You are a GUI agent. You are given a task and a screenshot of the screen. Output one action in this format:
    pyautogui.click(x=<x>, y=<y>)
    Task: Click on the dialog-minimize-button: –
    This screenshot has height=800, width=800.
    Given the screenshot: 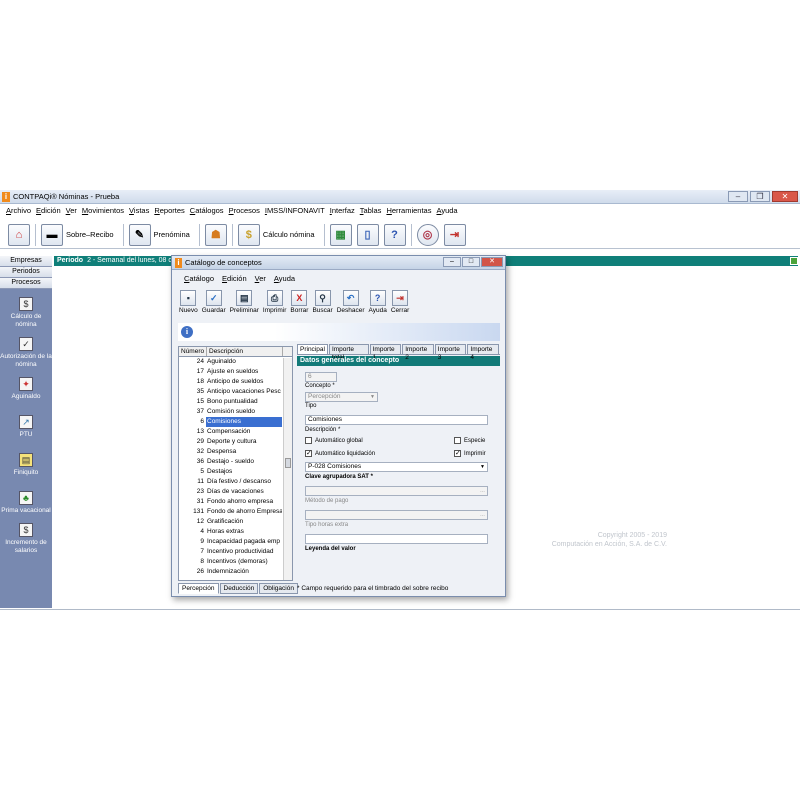 What is the action you would take?
    pyautogui.click(x=452, y=262)
    